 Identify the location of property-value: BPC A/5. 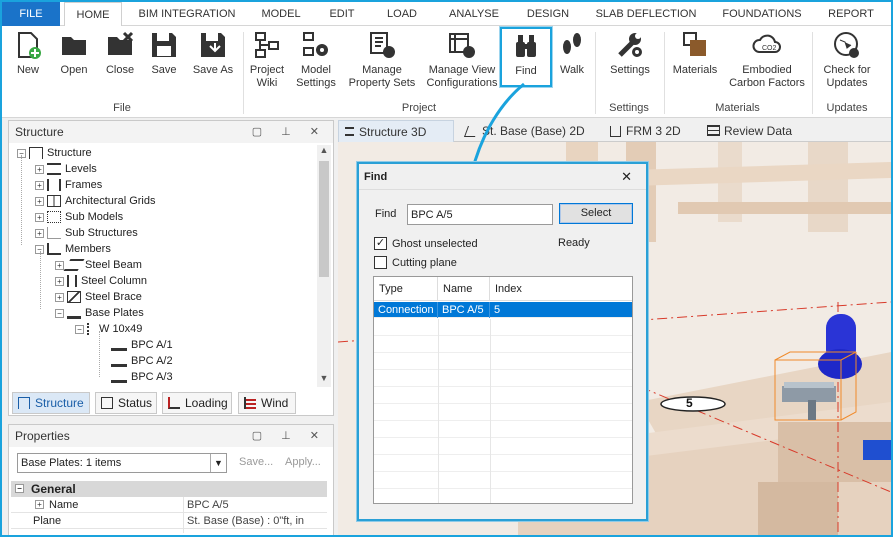
(208, 505).